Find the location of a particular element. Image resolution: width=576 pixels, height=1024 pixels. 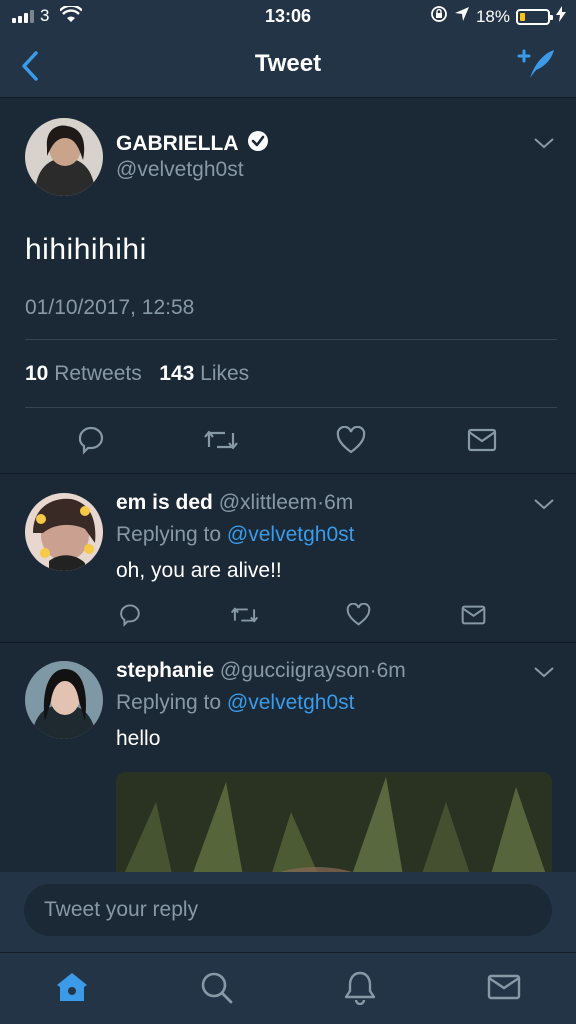

reply-text: hello is located at coordinates (138, 738).